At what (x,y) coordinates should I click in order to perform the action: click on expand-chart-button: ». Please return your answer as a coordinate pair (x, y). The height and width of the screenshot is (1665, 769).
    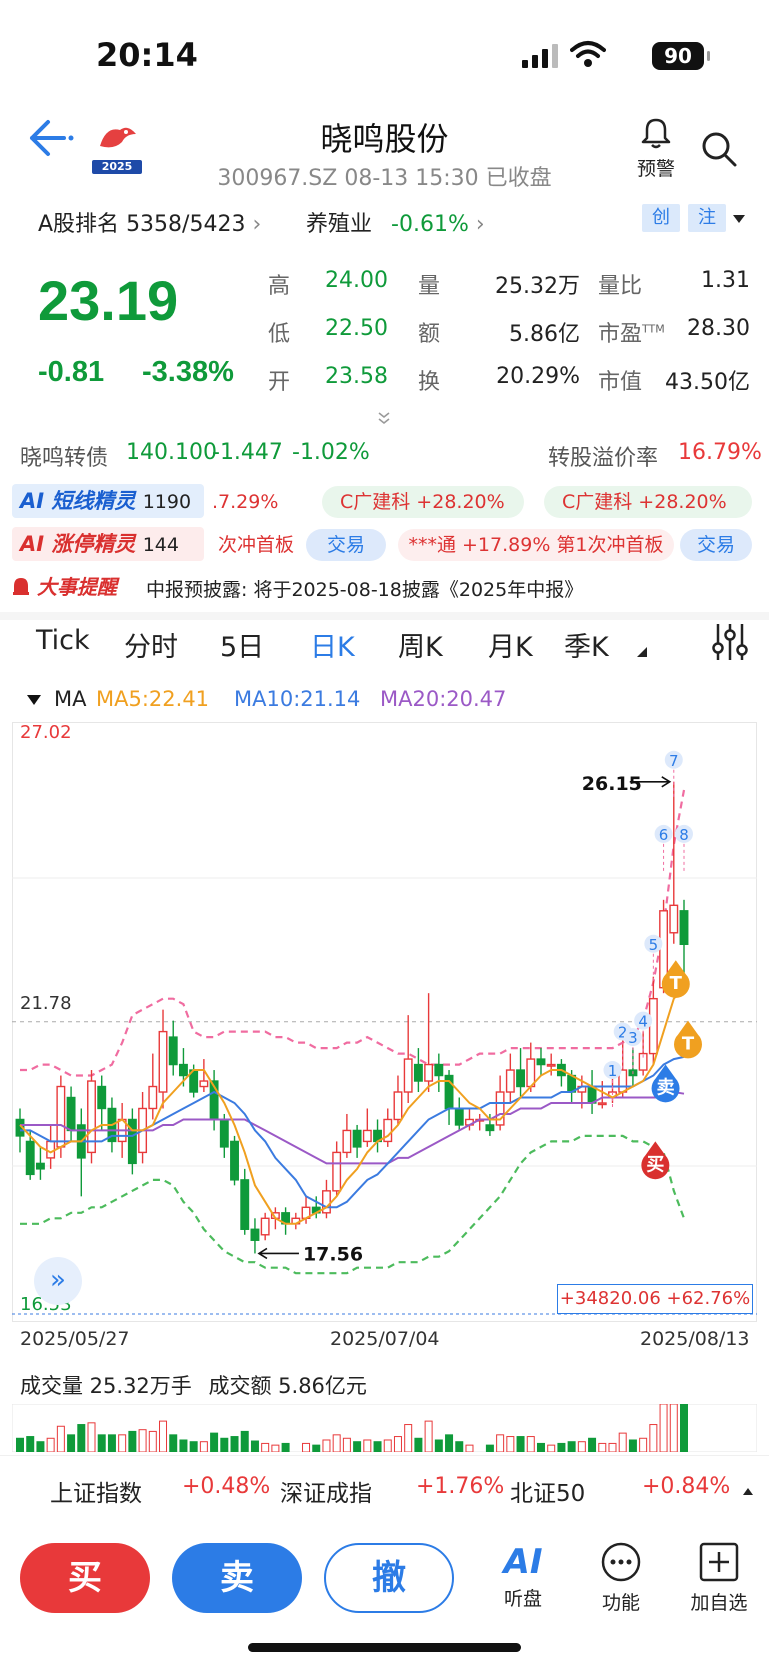
    Looking at the image, I should click on (58, 1281).